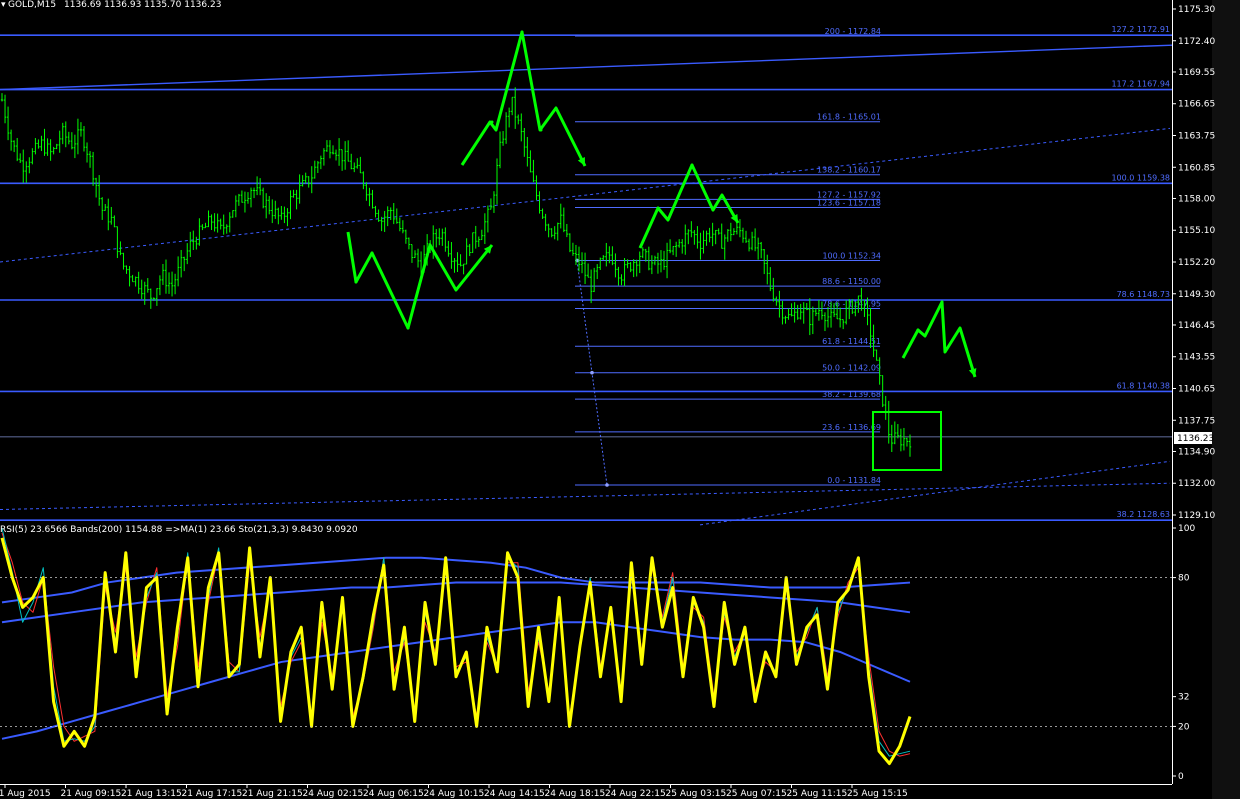 The width and height of the screenshot is (1240, 799). What do you see at coordinates (1196, 199) in the screenshot?
I see `price-tick-label: 1158.00` at bounding box center [1196, 199].